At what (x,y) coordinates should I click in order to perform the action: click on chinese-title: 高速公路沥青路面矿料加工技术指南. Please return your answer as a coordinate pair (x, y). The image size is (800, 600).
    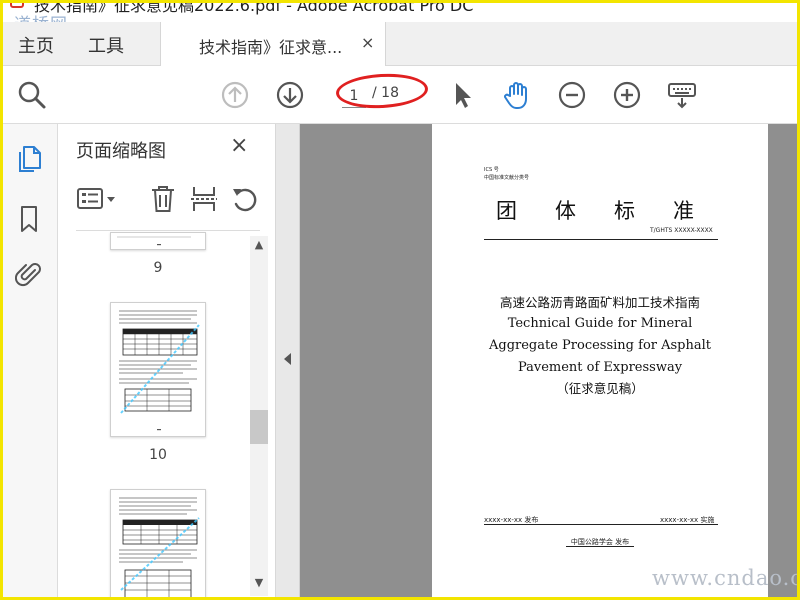
    Looking at the image, I should click on (599, 302).